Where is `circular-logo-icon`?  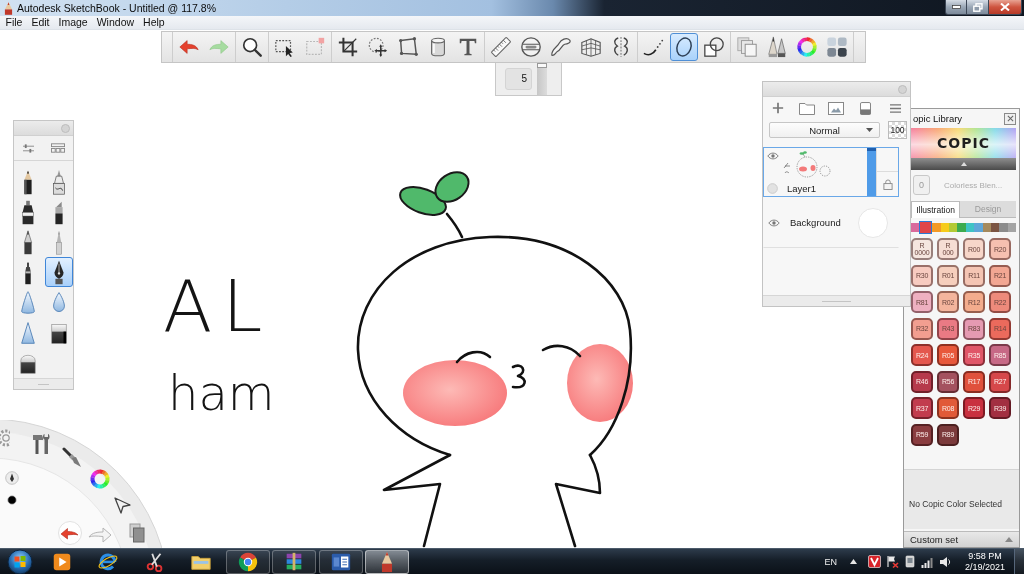
circular-logo-icon is located at coordinates (247, 561).